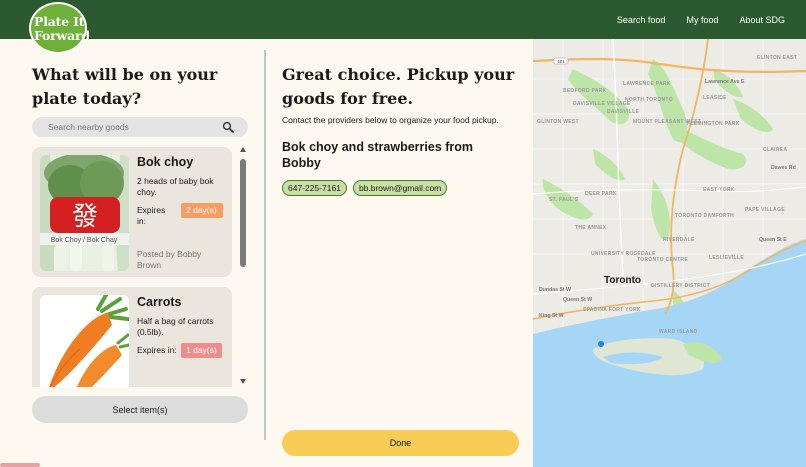 The image size is (806, 467). I want to click on nav-search-food: Search food, so click(641, 20).